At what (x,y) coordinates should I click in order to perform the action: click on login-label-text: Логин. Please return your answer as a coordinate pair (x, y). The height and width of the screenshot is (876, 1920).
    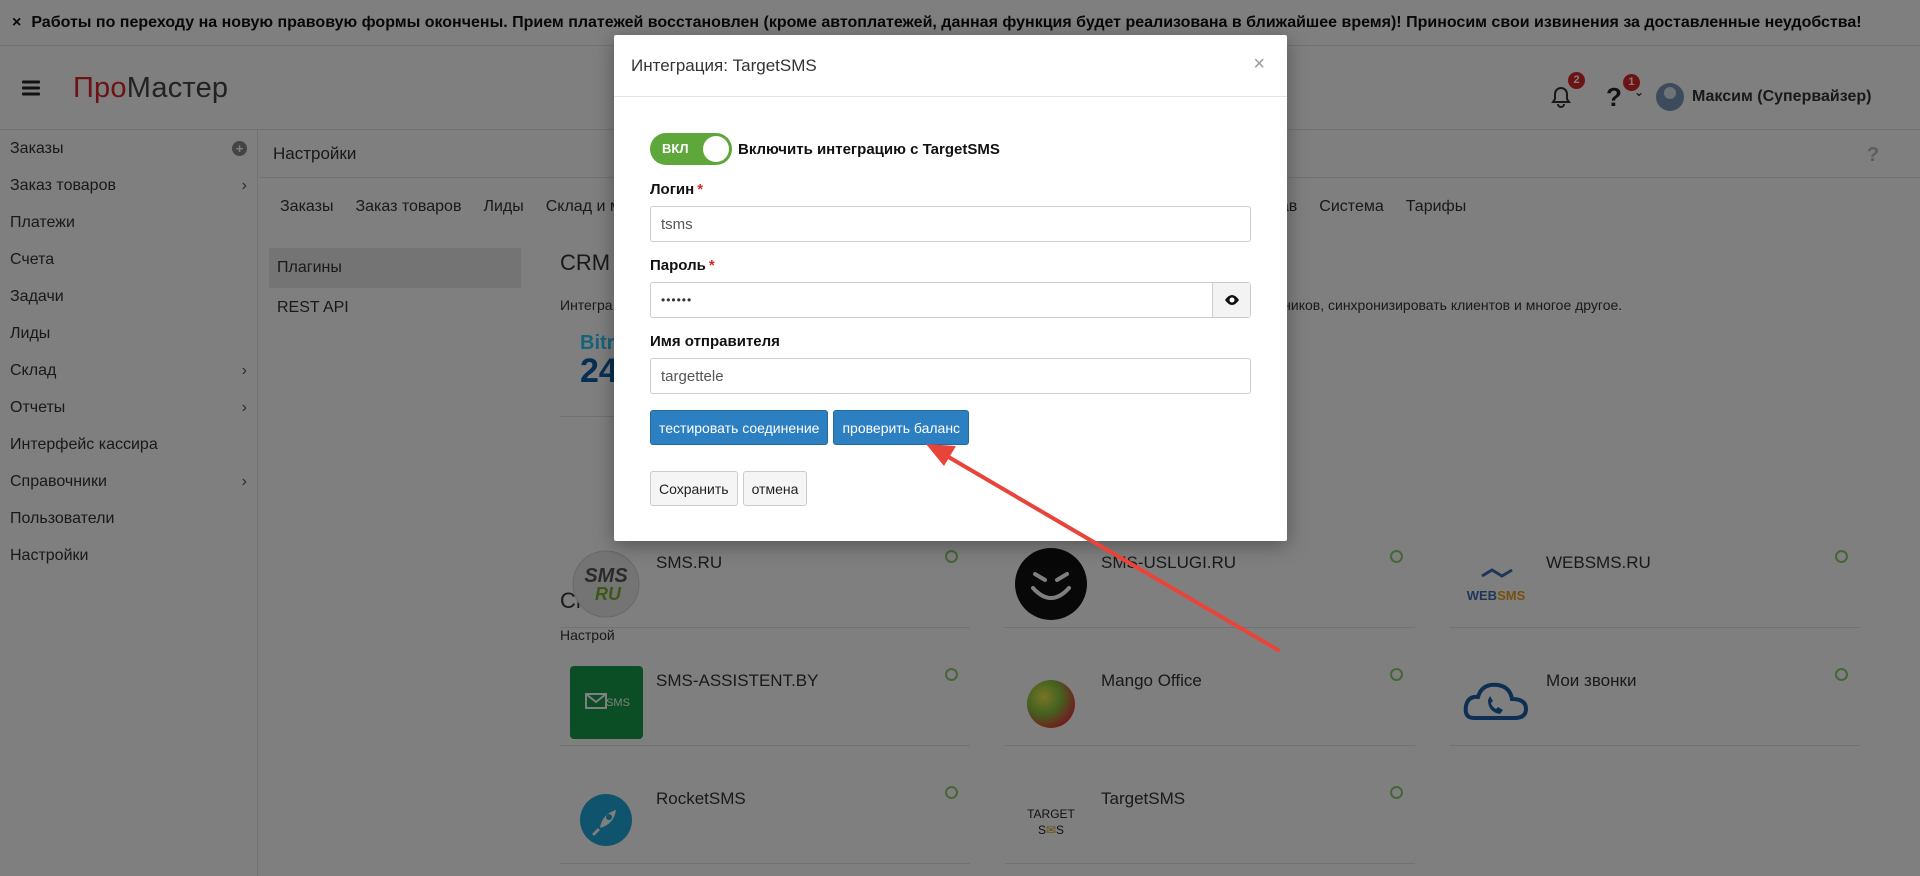
    Looking at the image, I should click on (672, 189).